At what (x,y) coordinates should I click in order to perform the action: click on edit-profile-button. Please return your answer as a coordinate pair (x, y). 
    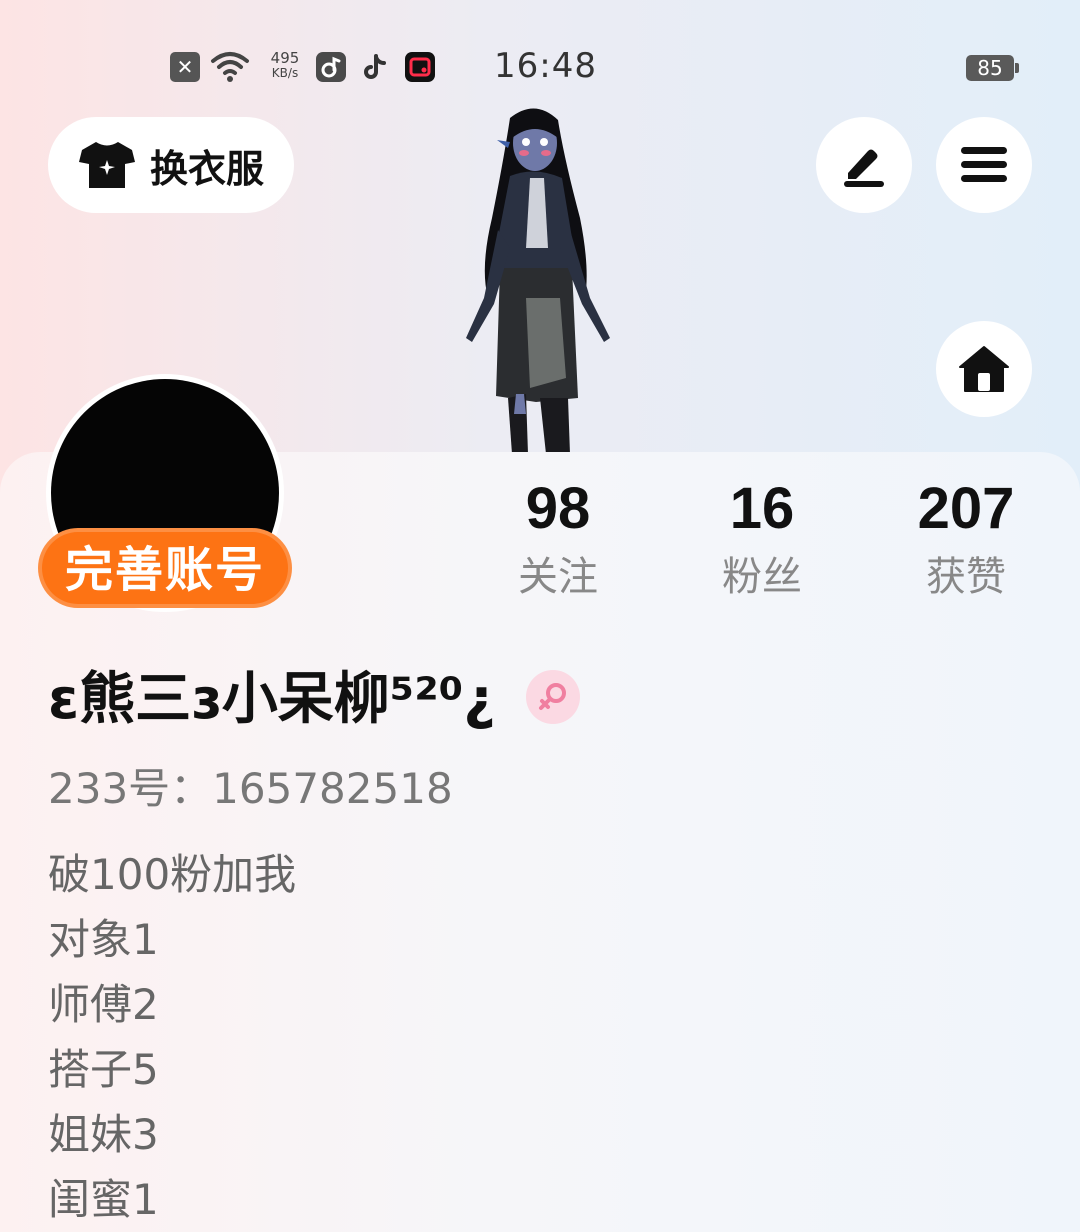
    Looking at the image, I should click on (864, 165).